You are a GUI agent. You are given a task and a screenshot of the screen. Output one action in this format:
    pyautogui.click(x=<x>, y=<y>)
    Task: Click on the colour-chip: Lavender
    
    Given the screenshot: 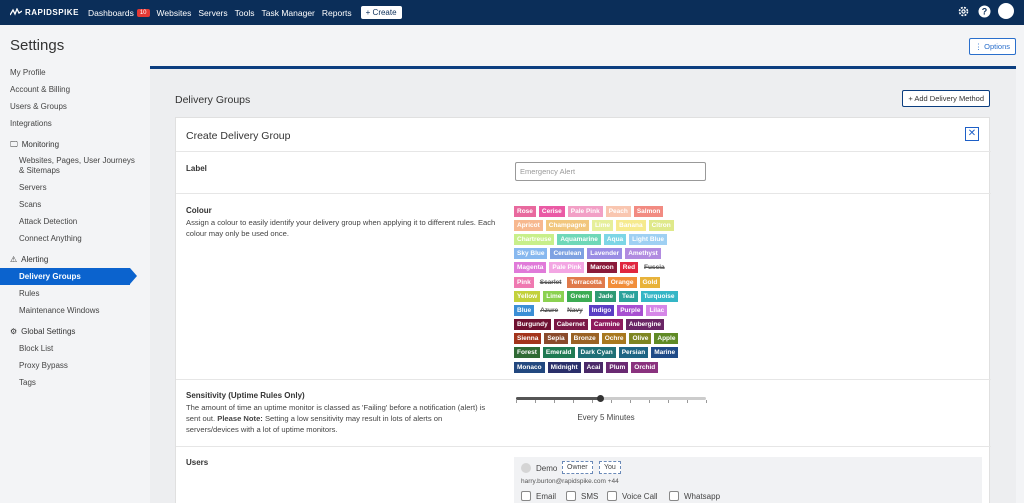 What is the action you would take?
    pyautogui.click(x=605, y=254)
    